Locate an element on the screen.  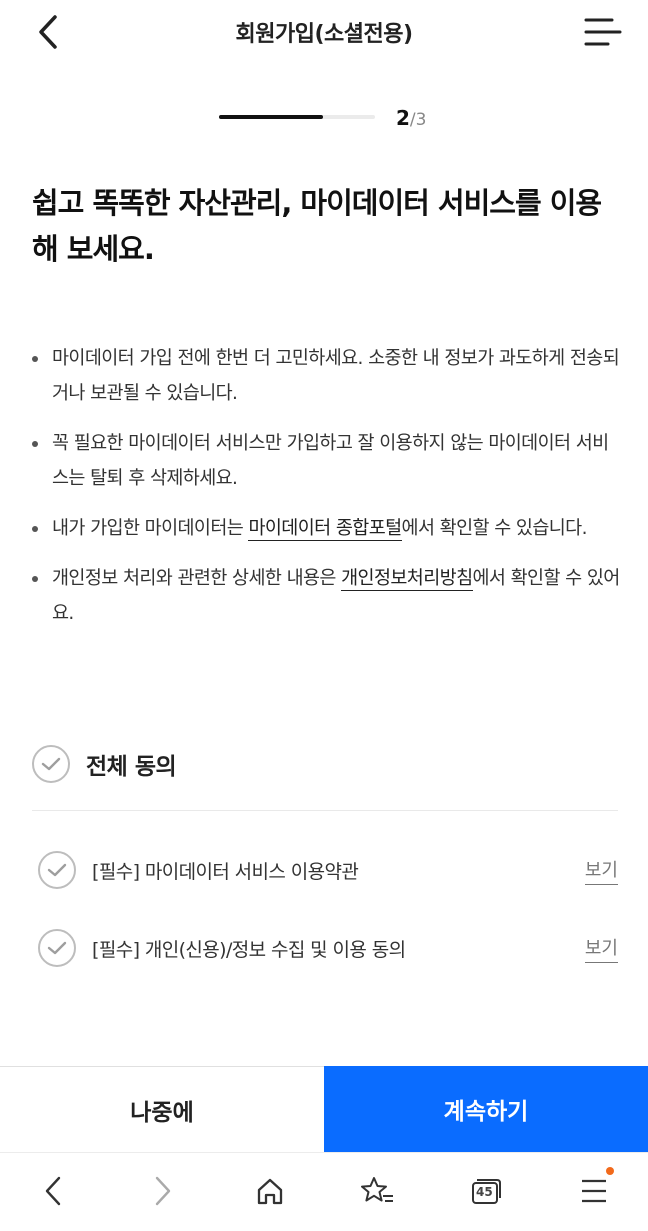
browser-home-button is located at coordinates (270, 1191).